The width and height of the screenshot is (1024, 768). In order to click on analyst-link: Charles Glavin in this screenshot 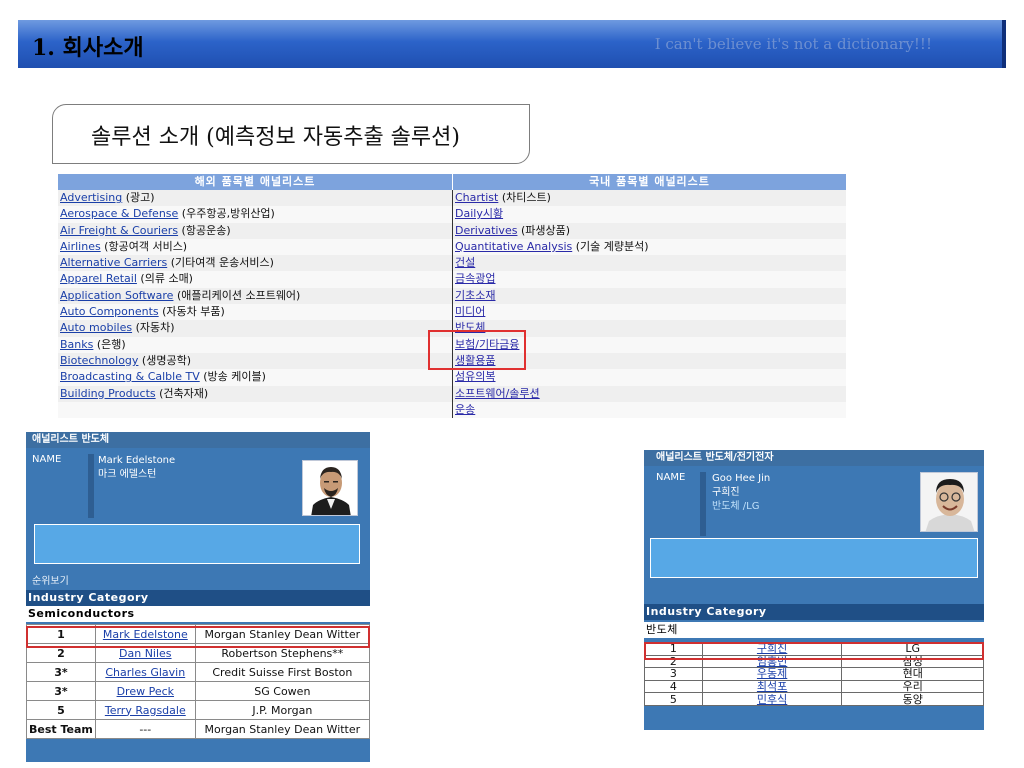, I will do `click(145, 672)`.